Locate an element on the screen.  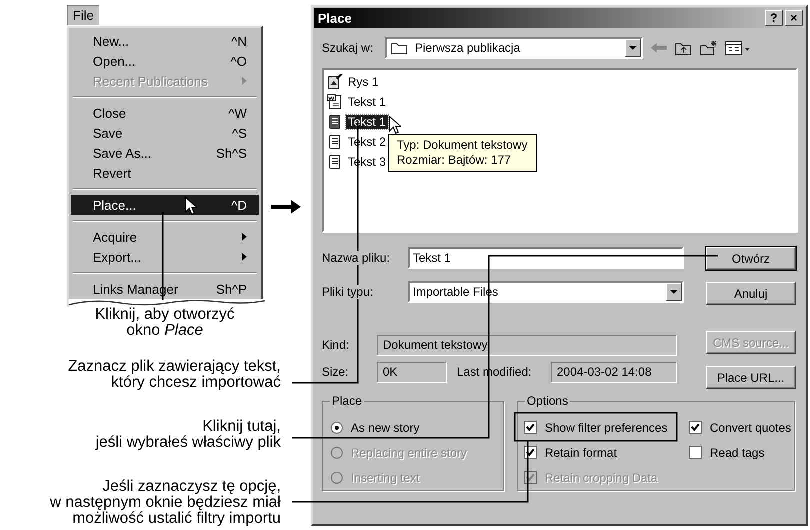
option-label: Replacing entire story is located at coordinates (409, 453).